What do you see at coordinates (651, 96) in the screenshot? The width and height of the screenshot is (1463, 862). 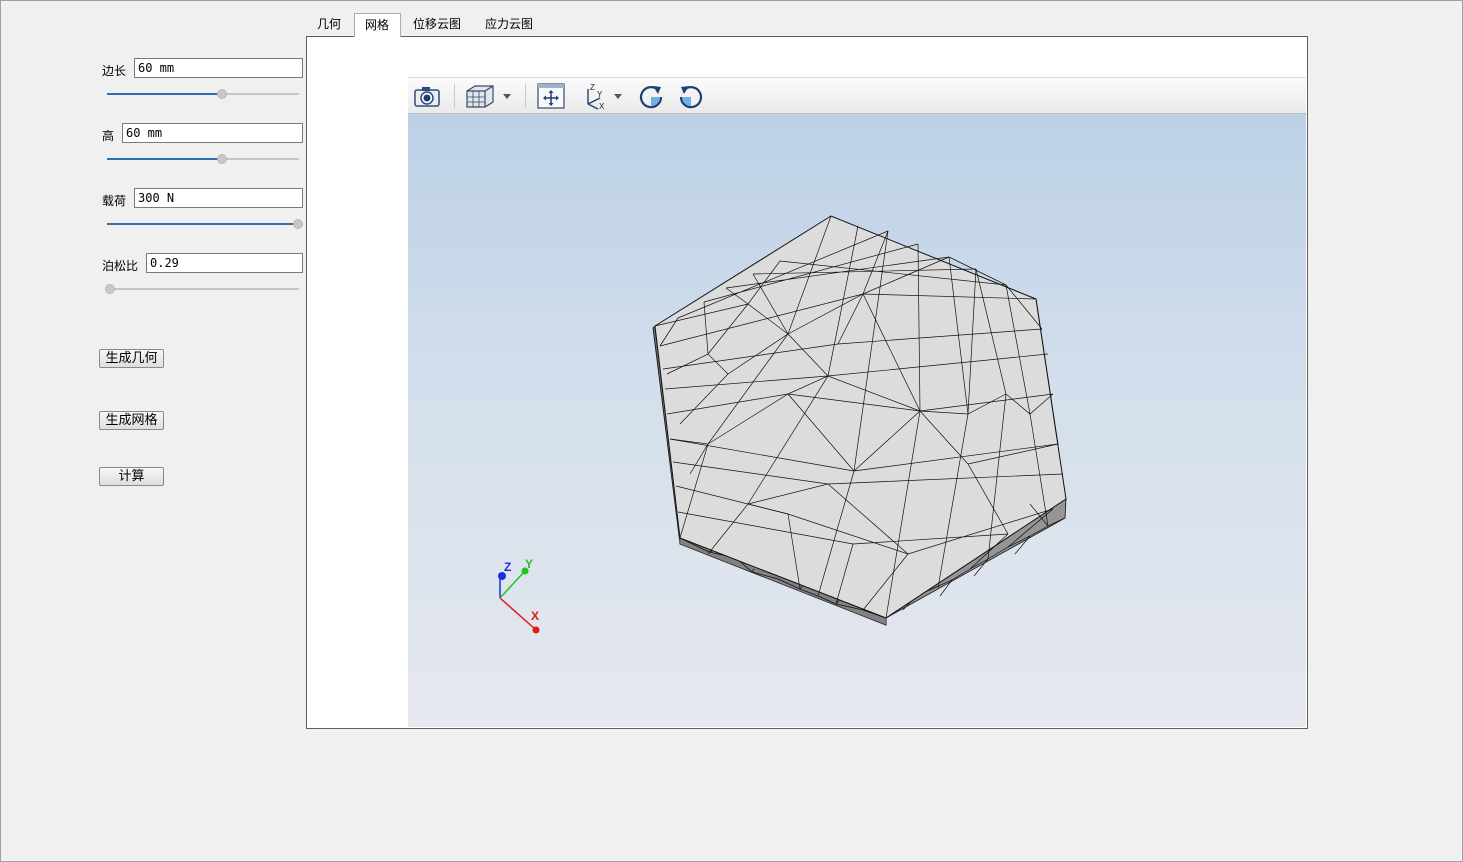 I see `rotate-cw-icon` at bounding box center [651, 96].